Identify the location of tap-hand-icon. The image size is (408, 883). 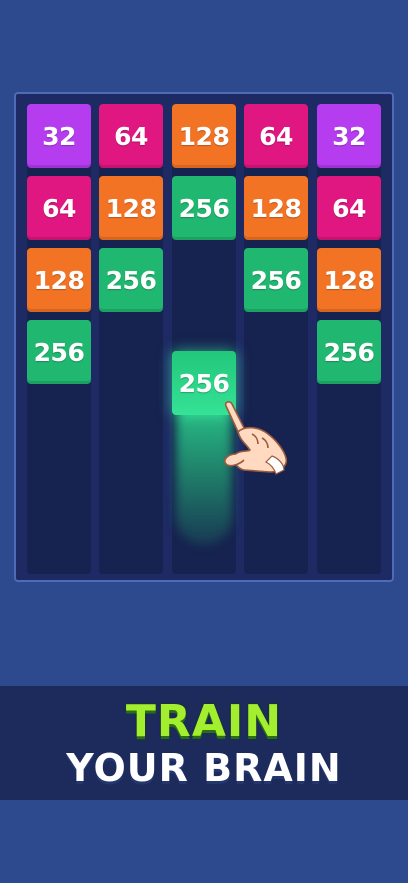
(255, 438).